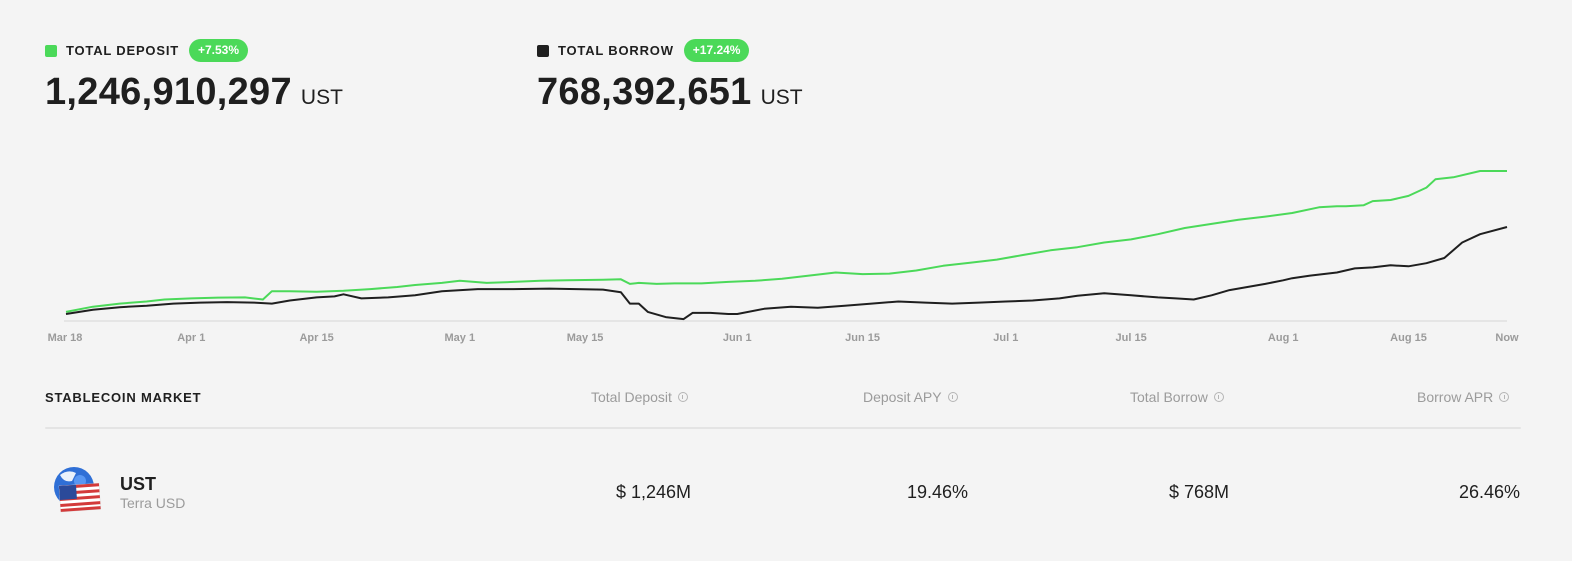 The image size is (1572, 561). Describe the element at coordinates (654, 492) in the screenshot. I see `cell-total-deposit: $ 1,246M` at that location.